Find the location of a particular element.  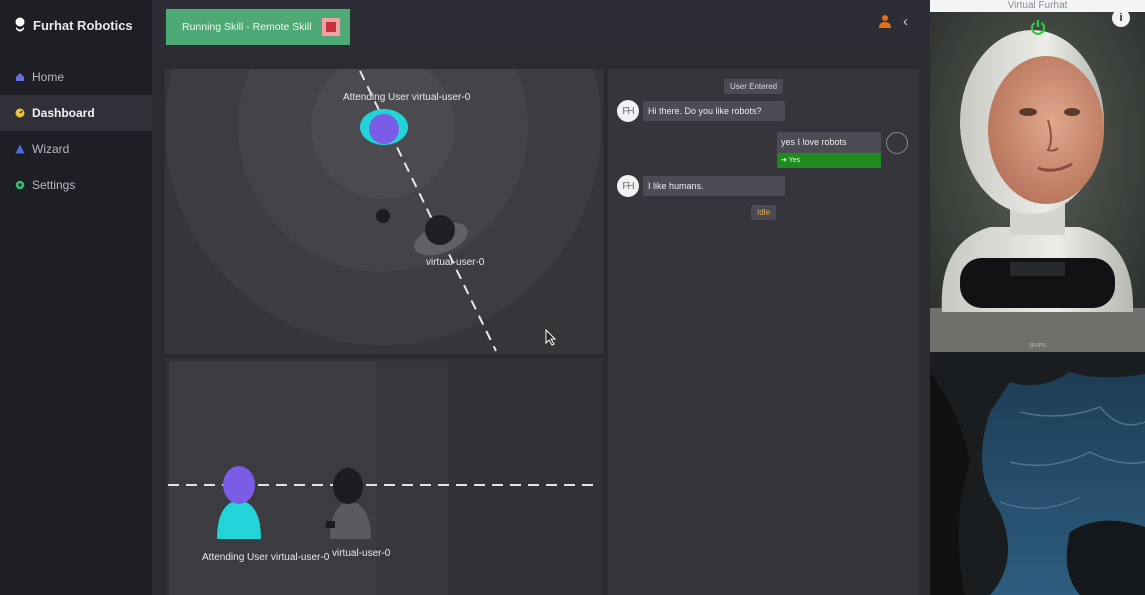

event-tag-user-entered: User Entered is located at coordinates (754, 86).